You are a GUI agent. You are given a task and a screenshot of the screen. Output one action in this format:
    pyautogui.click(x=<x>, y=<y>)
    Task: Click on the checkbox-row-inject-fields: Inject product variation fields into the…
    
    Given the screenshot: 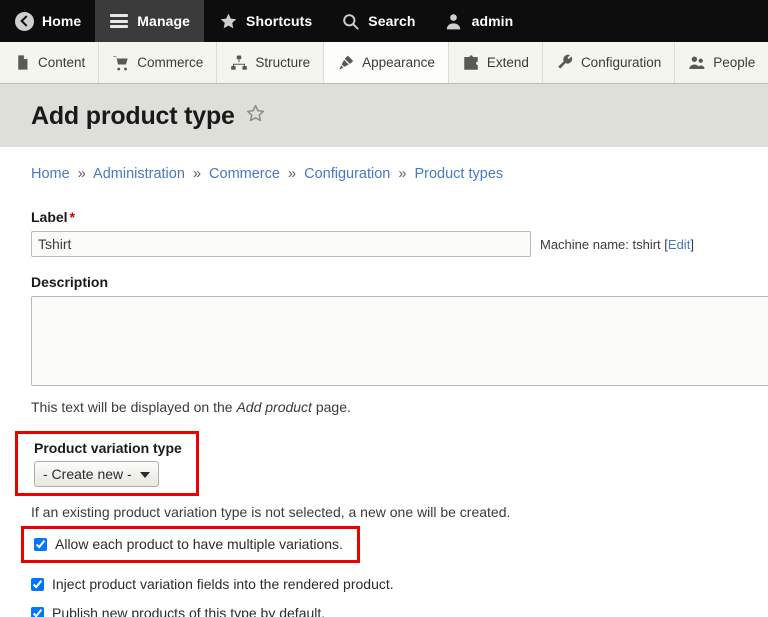 What is the action you would take?
    pyautogui.click(x=399, y=584)
    